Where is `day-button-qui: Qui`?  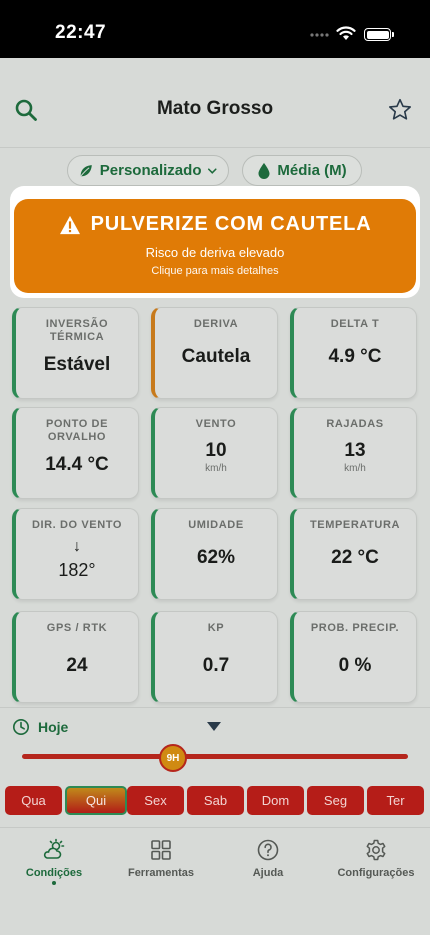 day-button-qui: Qui is located at coordinates (96, 800).